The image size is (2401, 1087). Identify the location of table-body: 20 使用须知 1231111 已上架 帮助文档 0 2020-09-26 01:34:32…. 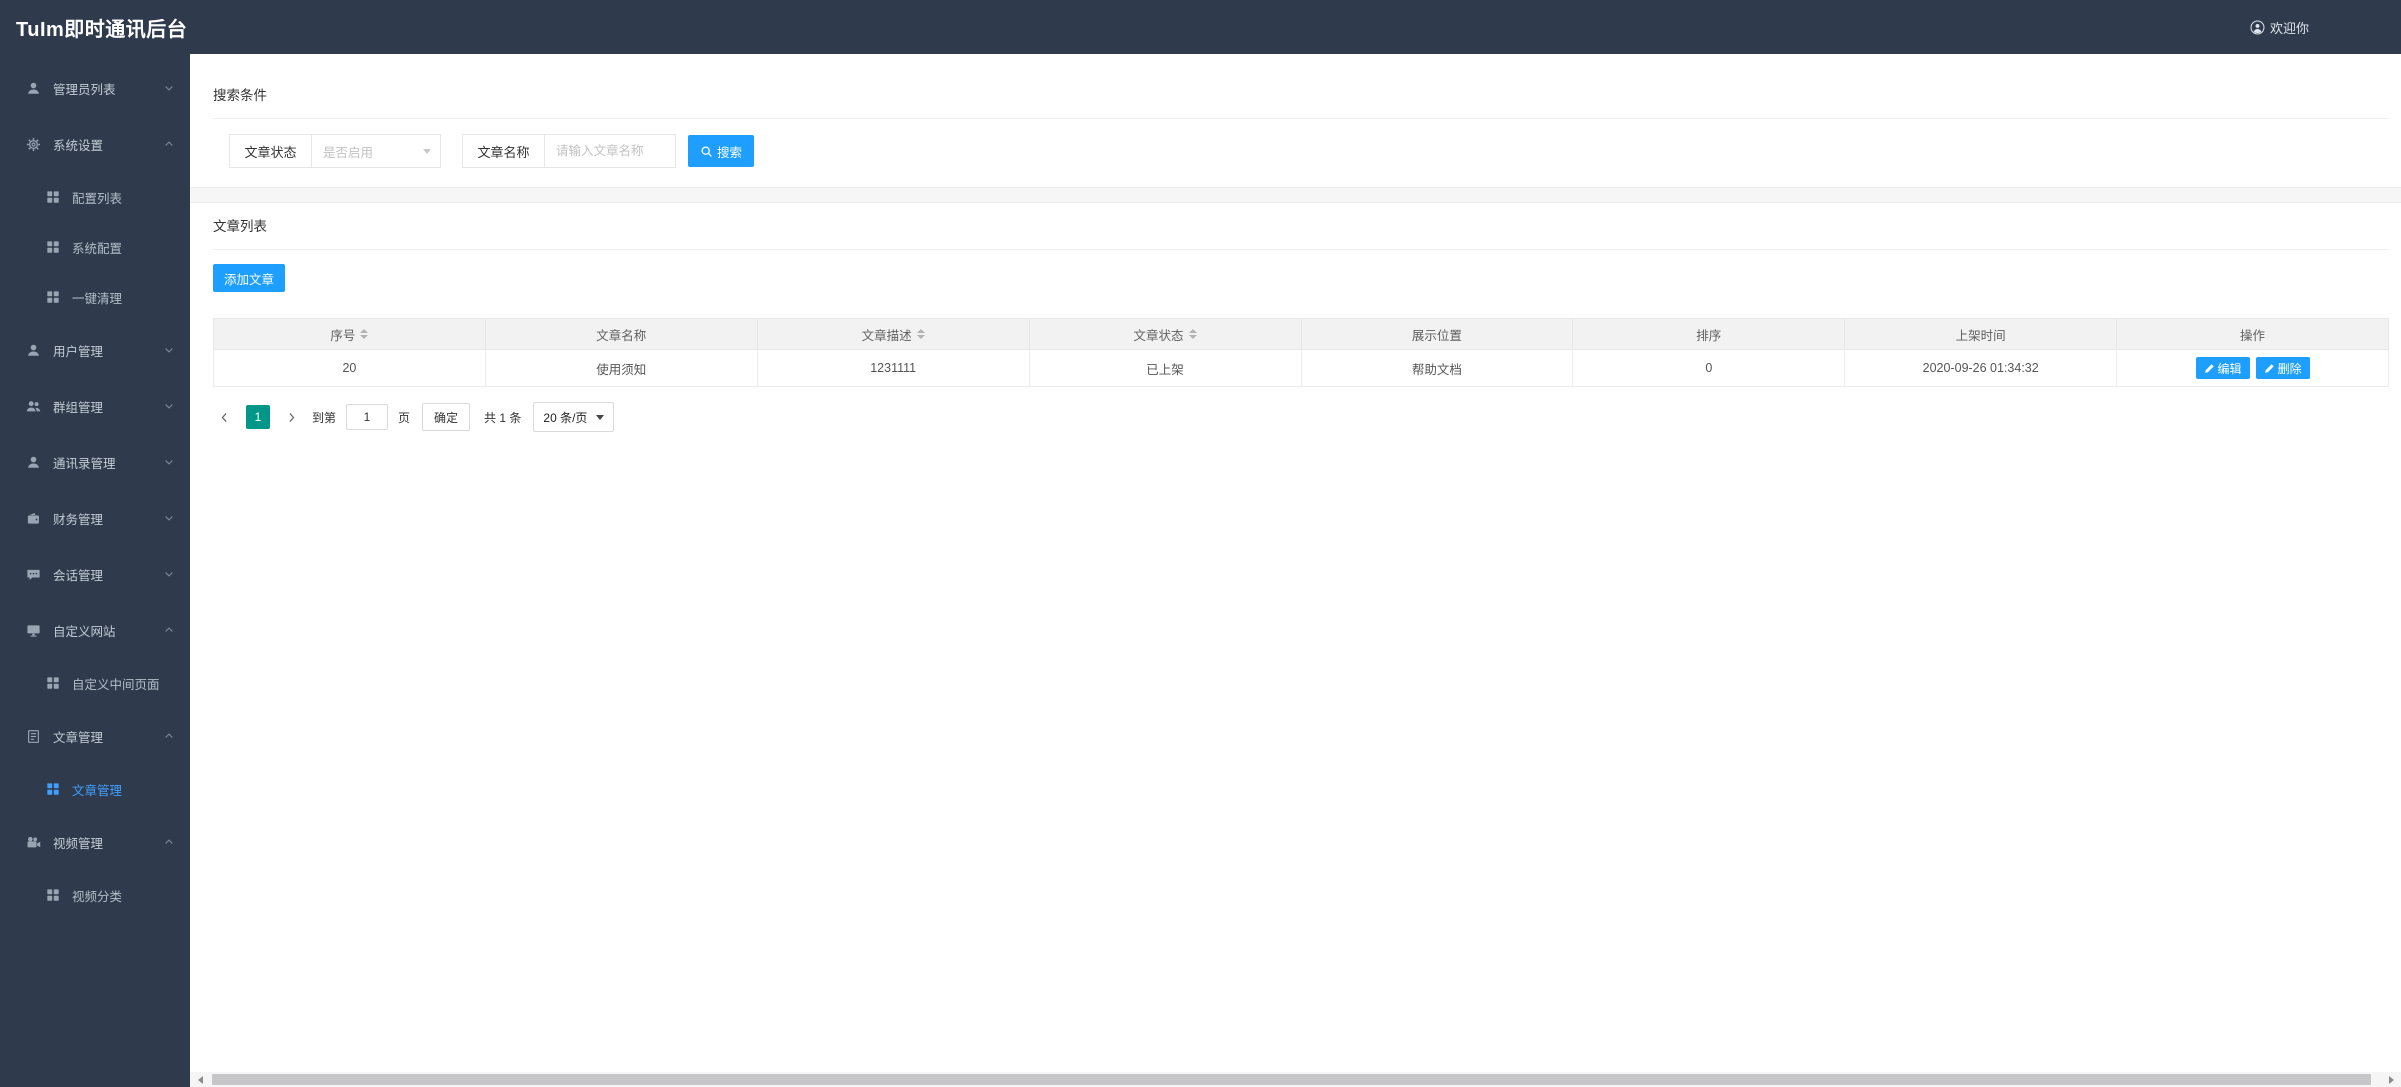
(1301, 368).